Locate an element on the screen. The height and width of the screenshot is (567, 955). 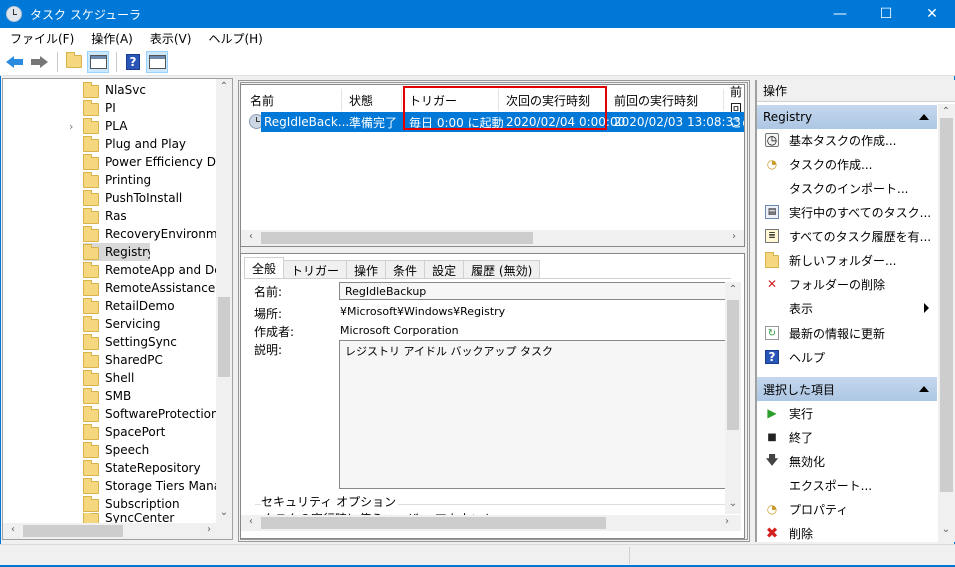
actions-vertical-scrollbar: ⌃ ⌄ is located at coordinates (946, 323).